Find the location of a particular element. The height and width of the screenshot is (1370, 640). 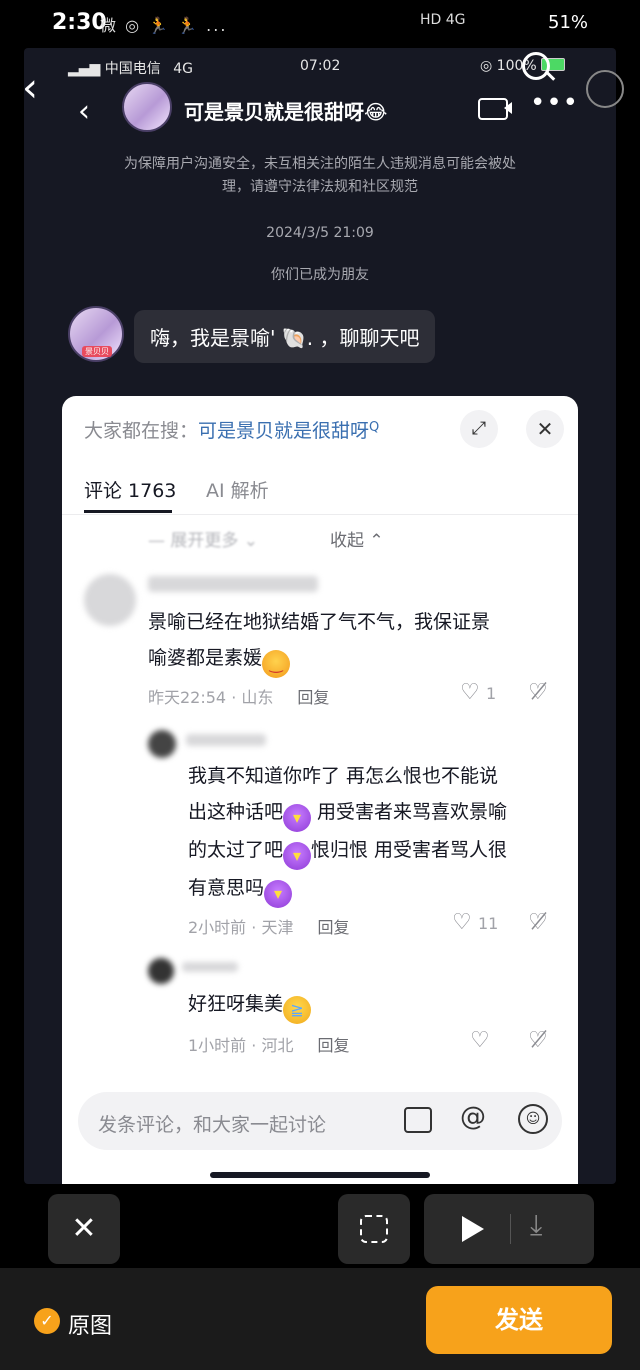

controls-divider is located at coordinates (510, 1229).